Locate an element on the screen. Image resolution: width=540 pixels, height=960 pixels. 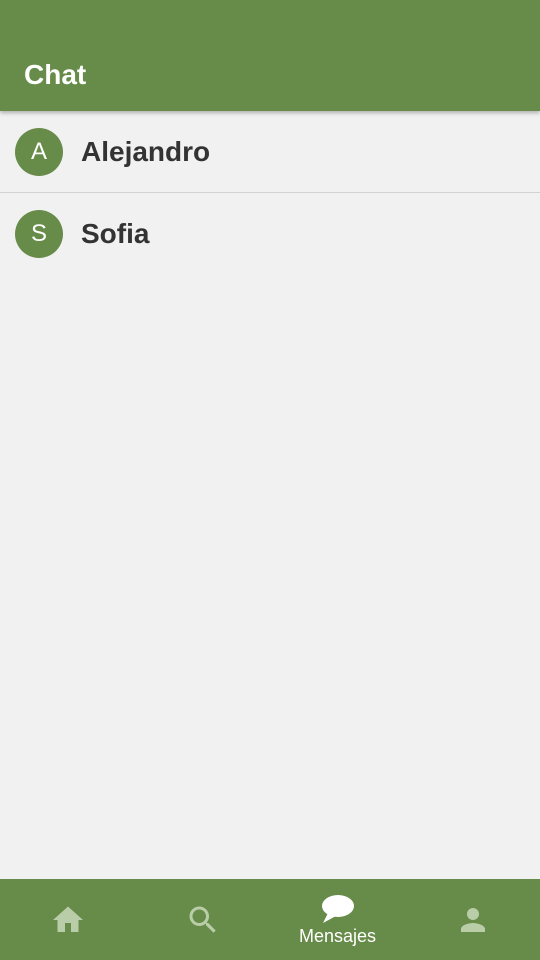
nav-item-home is located at coordinates (67, 919).